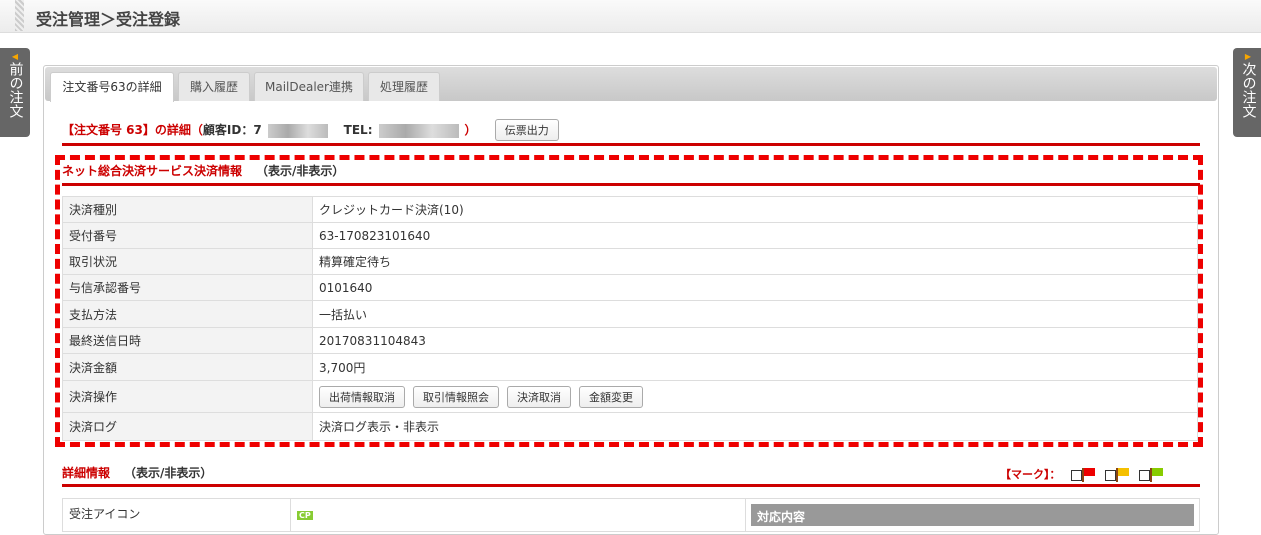  I want to click on detail-table: 受注アイコン CP 対応内容, so click(631, 515).